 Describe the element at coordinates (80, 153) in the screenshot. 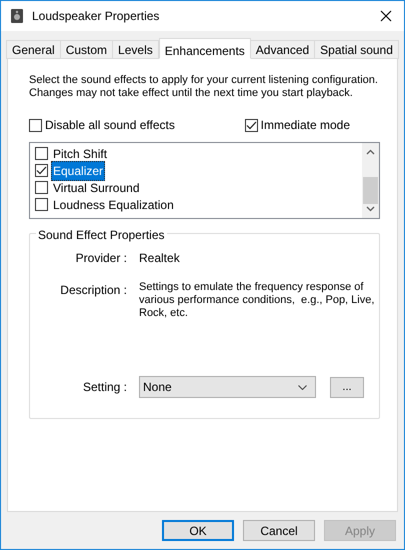

I see `effect-item: Pitch Shift` at that location.